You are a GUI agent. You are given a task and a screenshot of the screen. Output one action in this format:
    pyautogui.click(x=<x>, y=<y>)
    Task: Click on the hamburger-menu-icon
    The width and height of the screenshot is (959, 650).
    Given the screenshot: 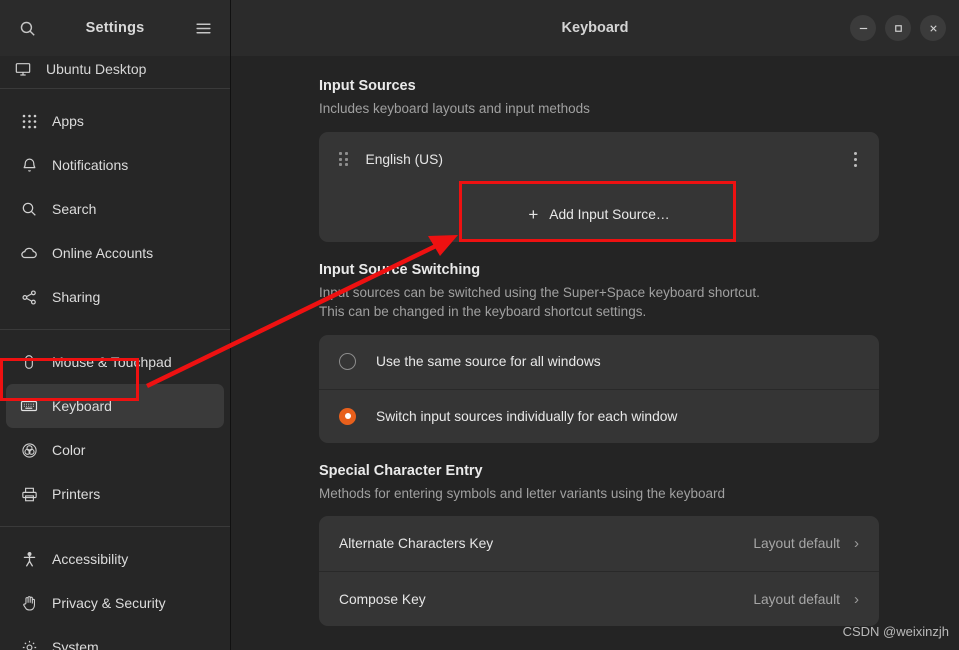 What is the action you would take?
    pyautogui.click(x=203, y=28)
    